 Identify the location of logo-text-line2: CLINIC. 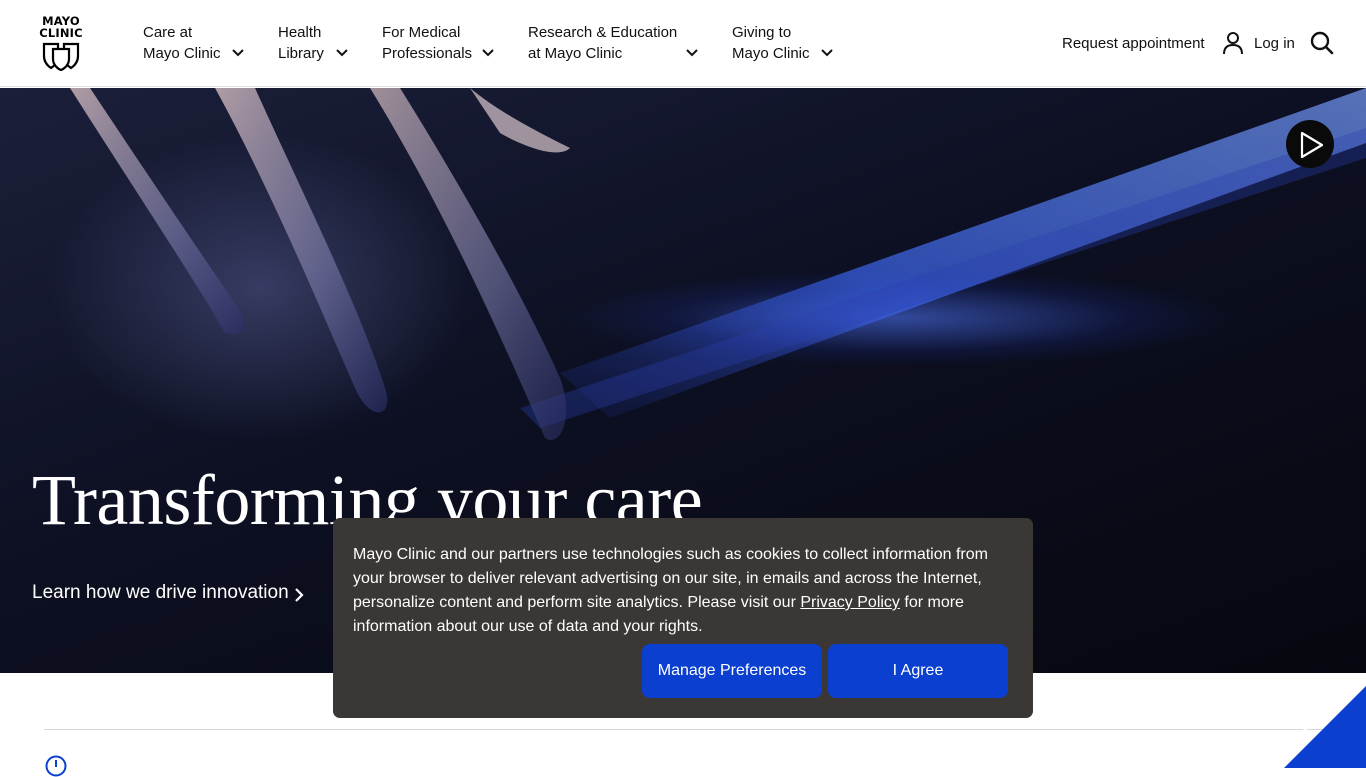
(61, 33).